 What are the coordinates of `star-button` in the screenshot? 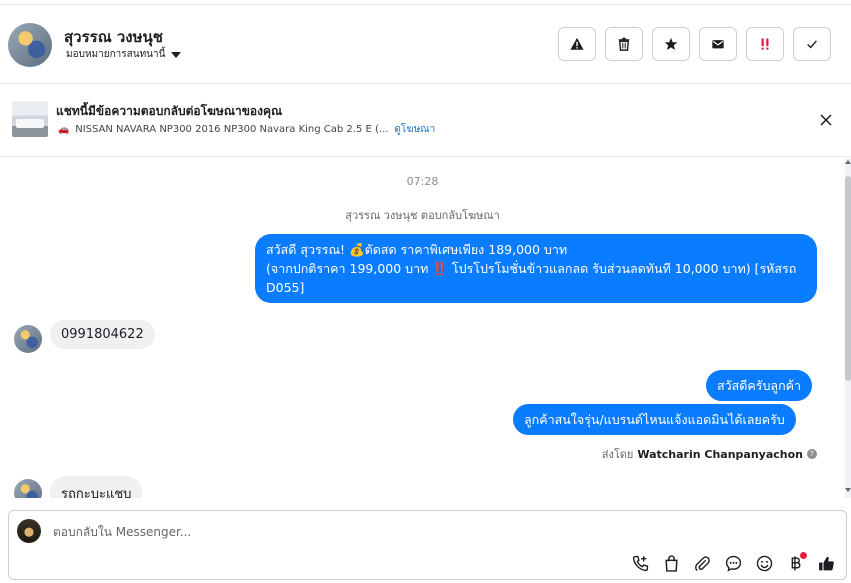 It's located at (671, 44).